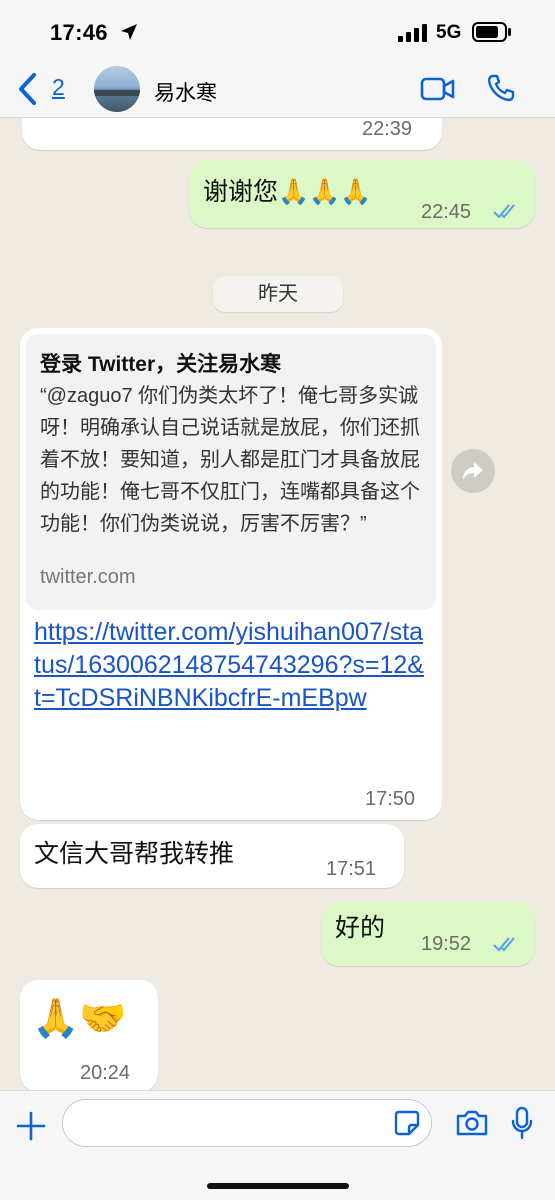 The image size is (555, 1200). I want to click on sticker-icon, so click(407, 1123).